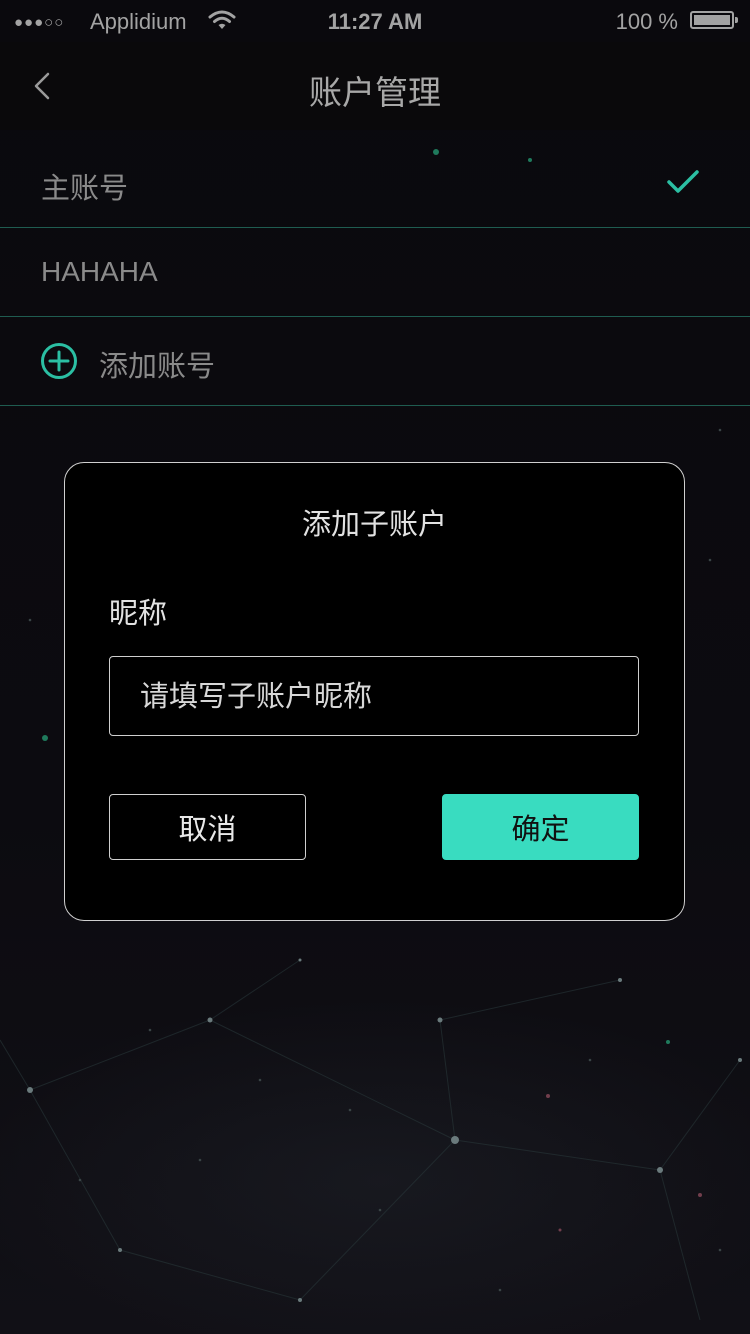 This screenshot has height=1334, width=750. Describe the element at coordinates (99, 271) in the screenshot. I see `account-label: HAHAHA` at that location.